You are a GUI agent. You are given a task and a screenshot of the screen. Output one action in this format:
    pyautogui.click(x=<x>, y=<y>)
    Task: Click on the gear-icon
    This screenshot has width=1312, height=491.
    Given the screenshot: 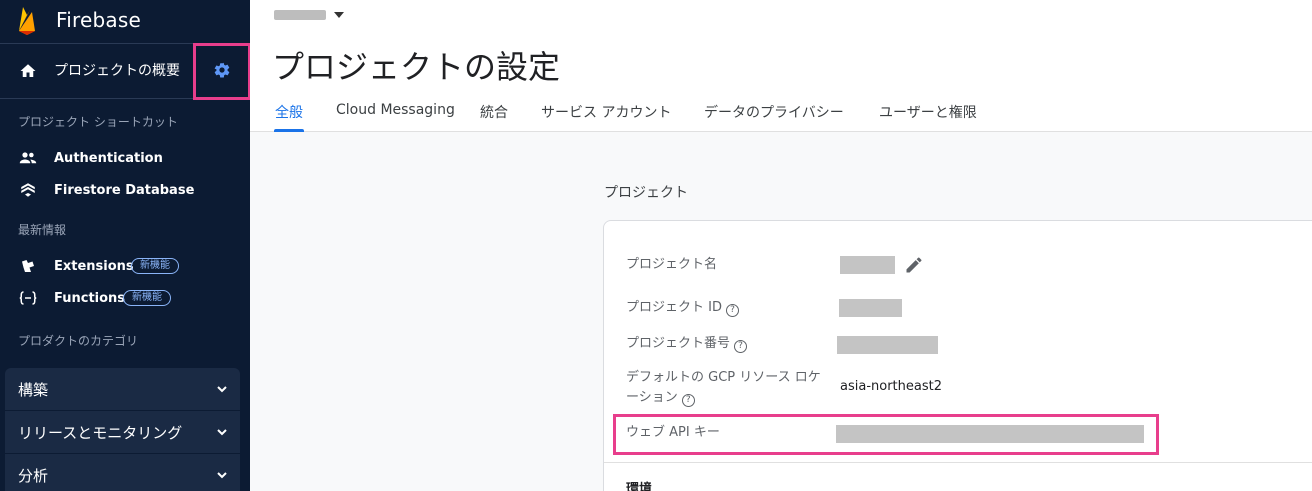 What is the action you would take?
    pyautogui.click(x=222, y=70)
    